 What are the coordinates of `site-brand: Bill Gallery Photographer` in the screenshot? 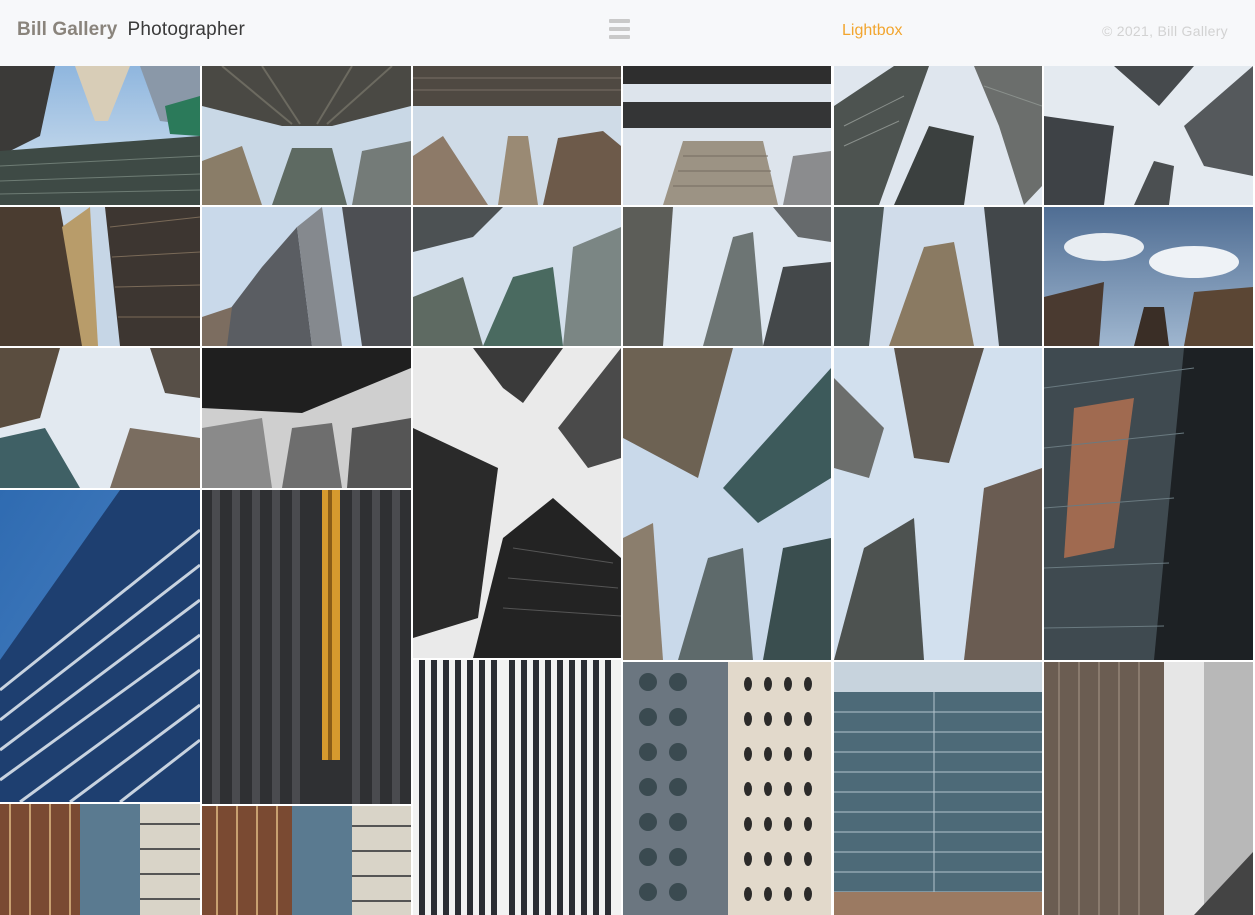 It's located at (131, 30).